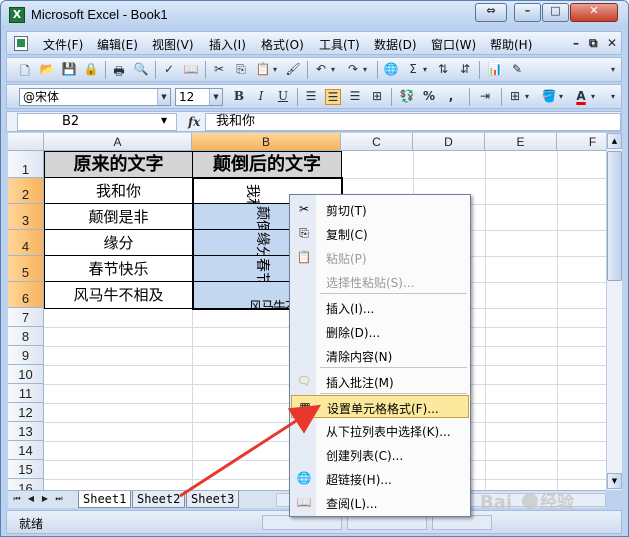  What do you see at coordinates (95, 97) in the screenshot?
I see `font-name-select: @宋体 ▼` at bounding box center [95, 97].